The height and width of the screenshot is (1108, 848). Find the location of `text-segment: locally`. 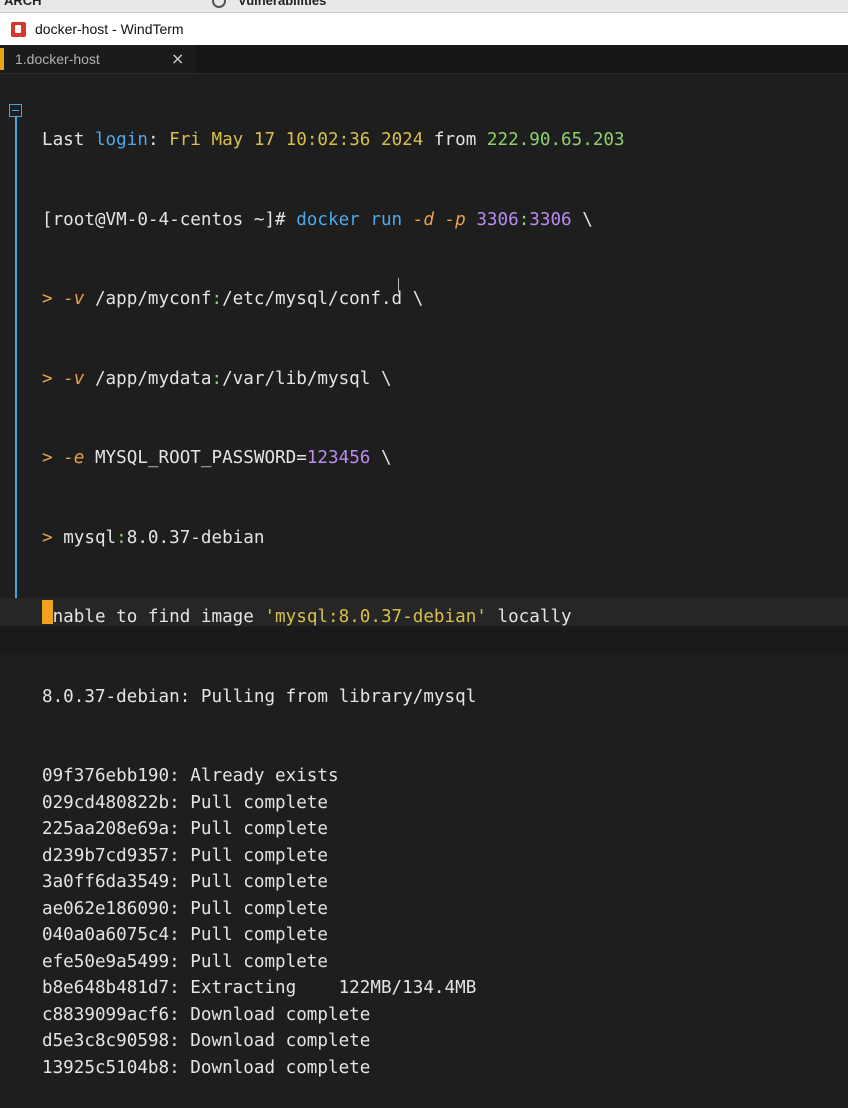

text-segment: locally is located at coordinates (529, 617).